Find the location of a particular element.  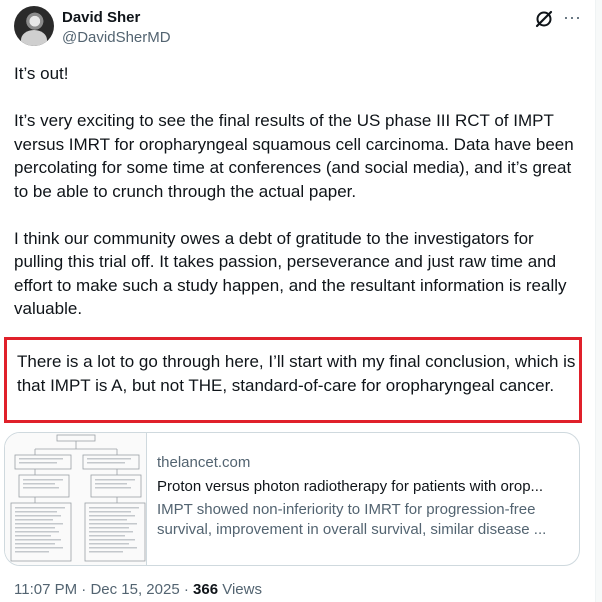

post-date: Dec 15, 2025 is located at coordinates (134, 589).